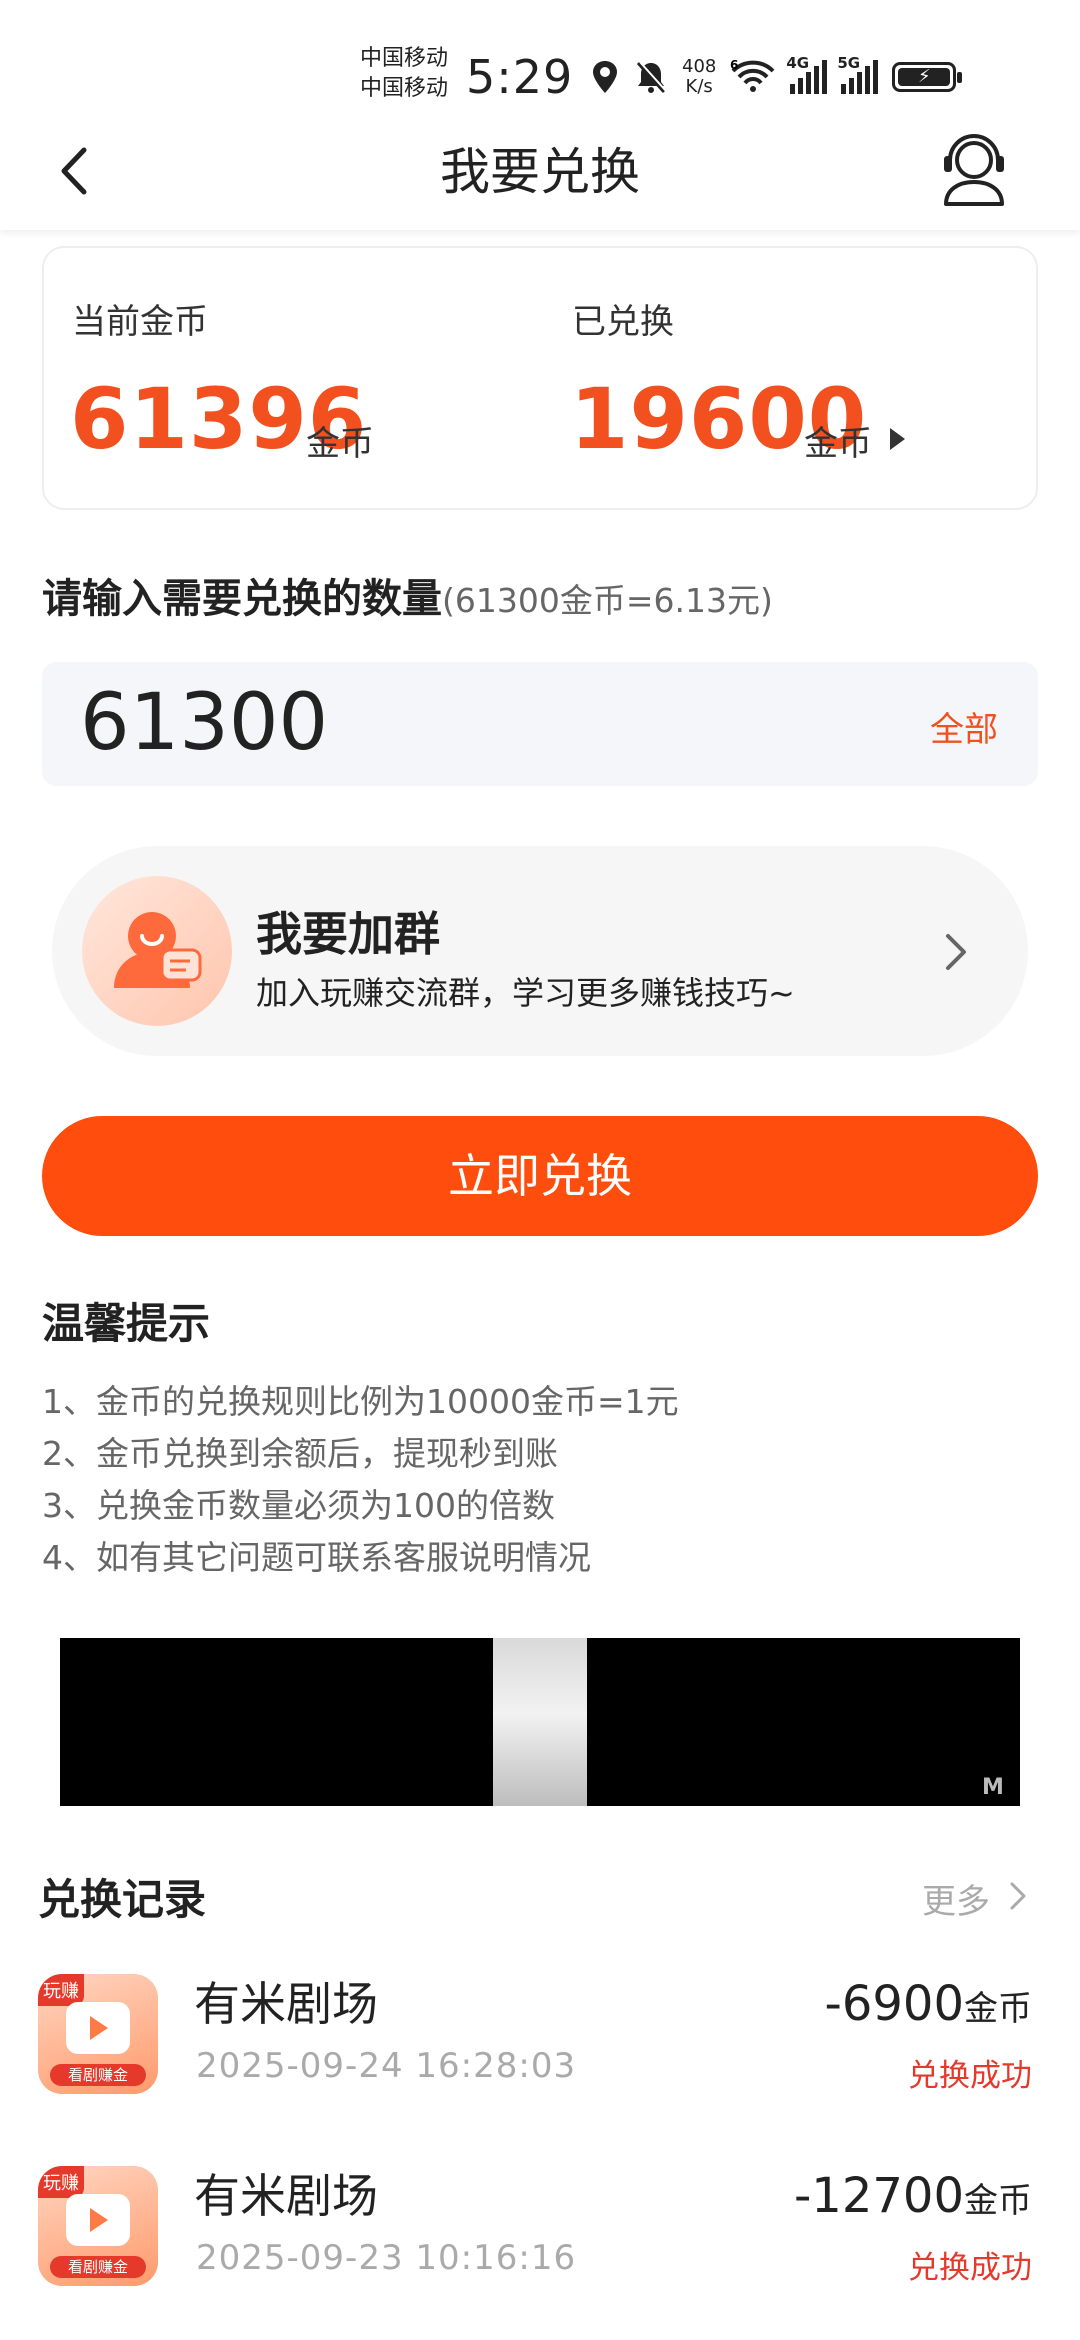 Image resolution: width=1080 pixels, height=2340 pixels. What do you see at coordinates (699, 86) in the screenshot?
I see `net-speed-unit: K/s` at bounding box center [699, 86].